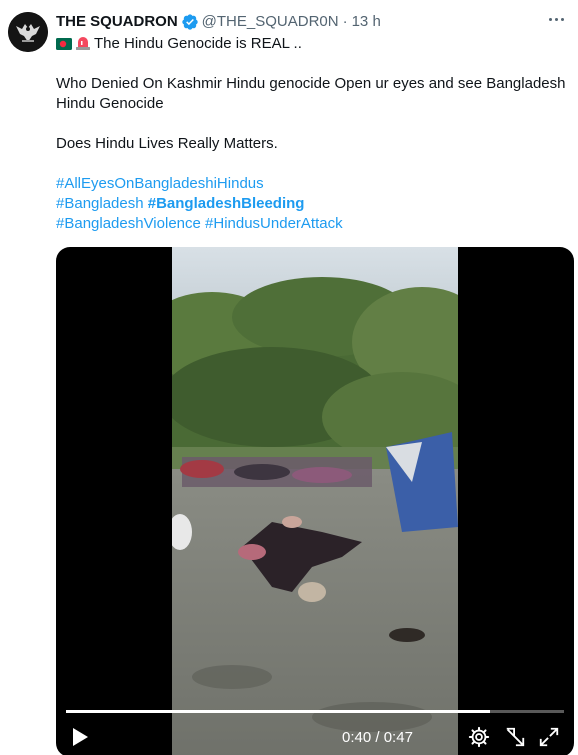 The height and width of the screenshot is (755, 578). What do you see at coordinates (128, 223) in the screenshot?
I see `hashtag-link: #BangladeshViolence` at bounding box center [128, 223].